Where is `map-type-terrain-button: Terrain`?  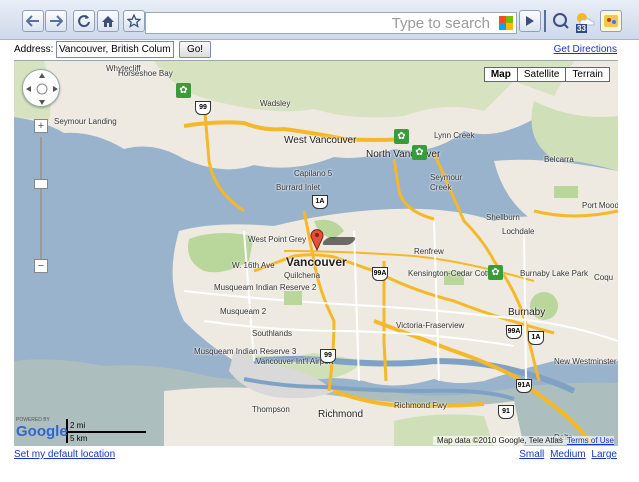
map-type-terrain-button: Terrain is located at coordinates (587, 74).